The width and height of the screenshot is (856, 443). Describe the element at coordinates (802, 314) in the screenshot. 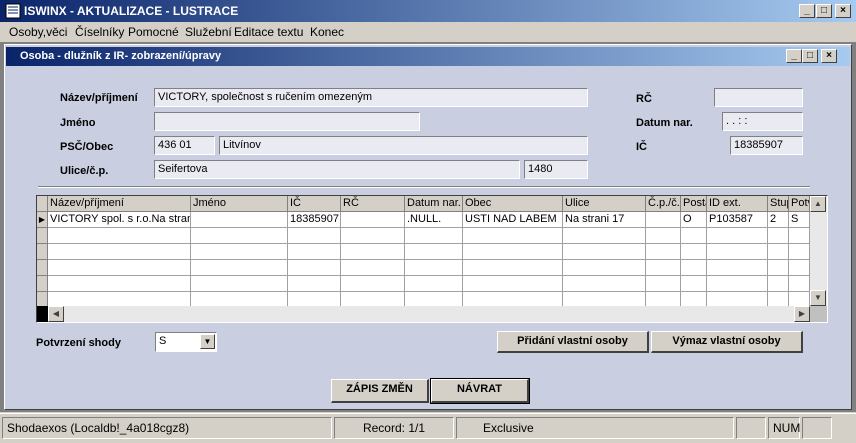

I see `scroll-right-icon: ▶` at that location.